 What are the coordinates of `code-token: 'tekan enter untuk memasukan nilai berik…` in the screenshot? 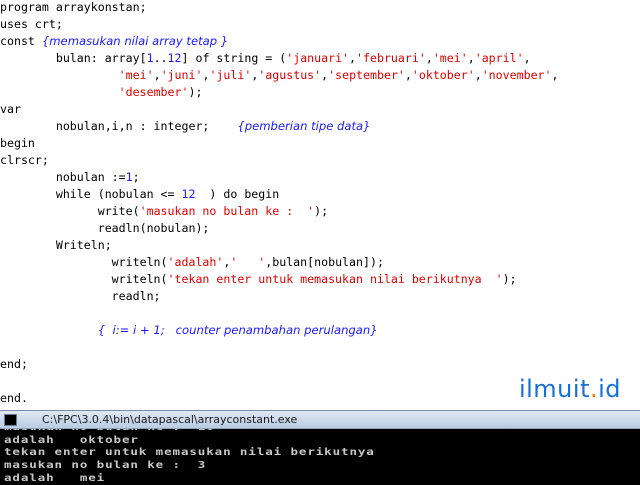 It's located at (335, 279).